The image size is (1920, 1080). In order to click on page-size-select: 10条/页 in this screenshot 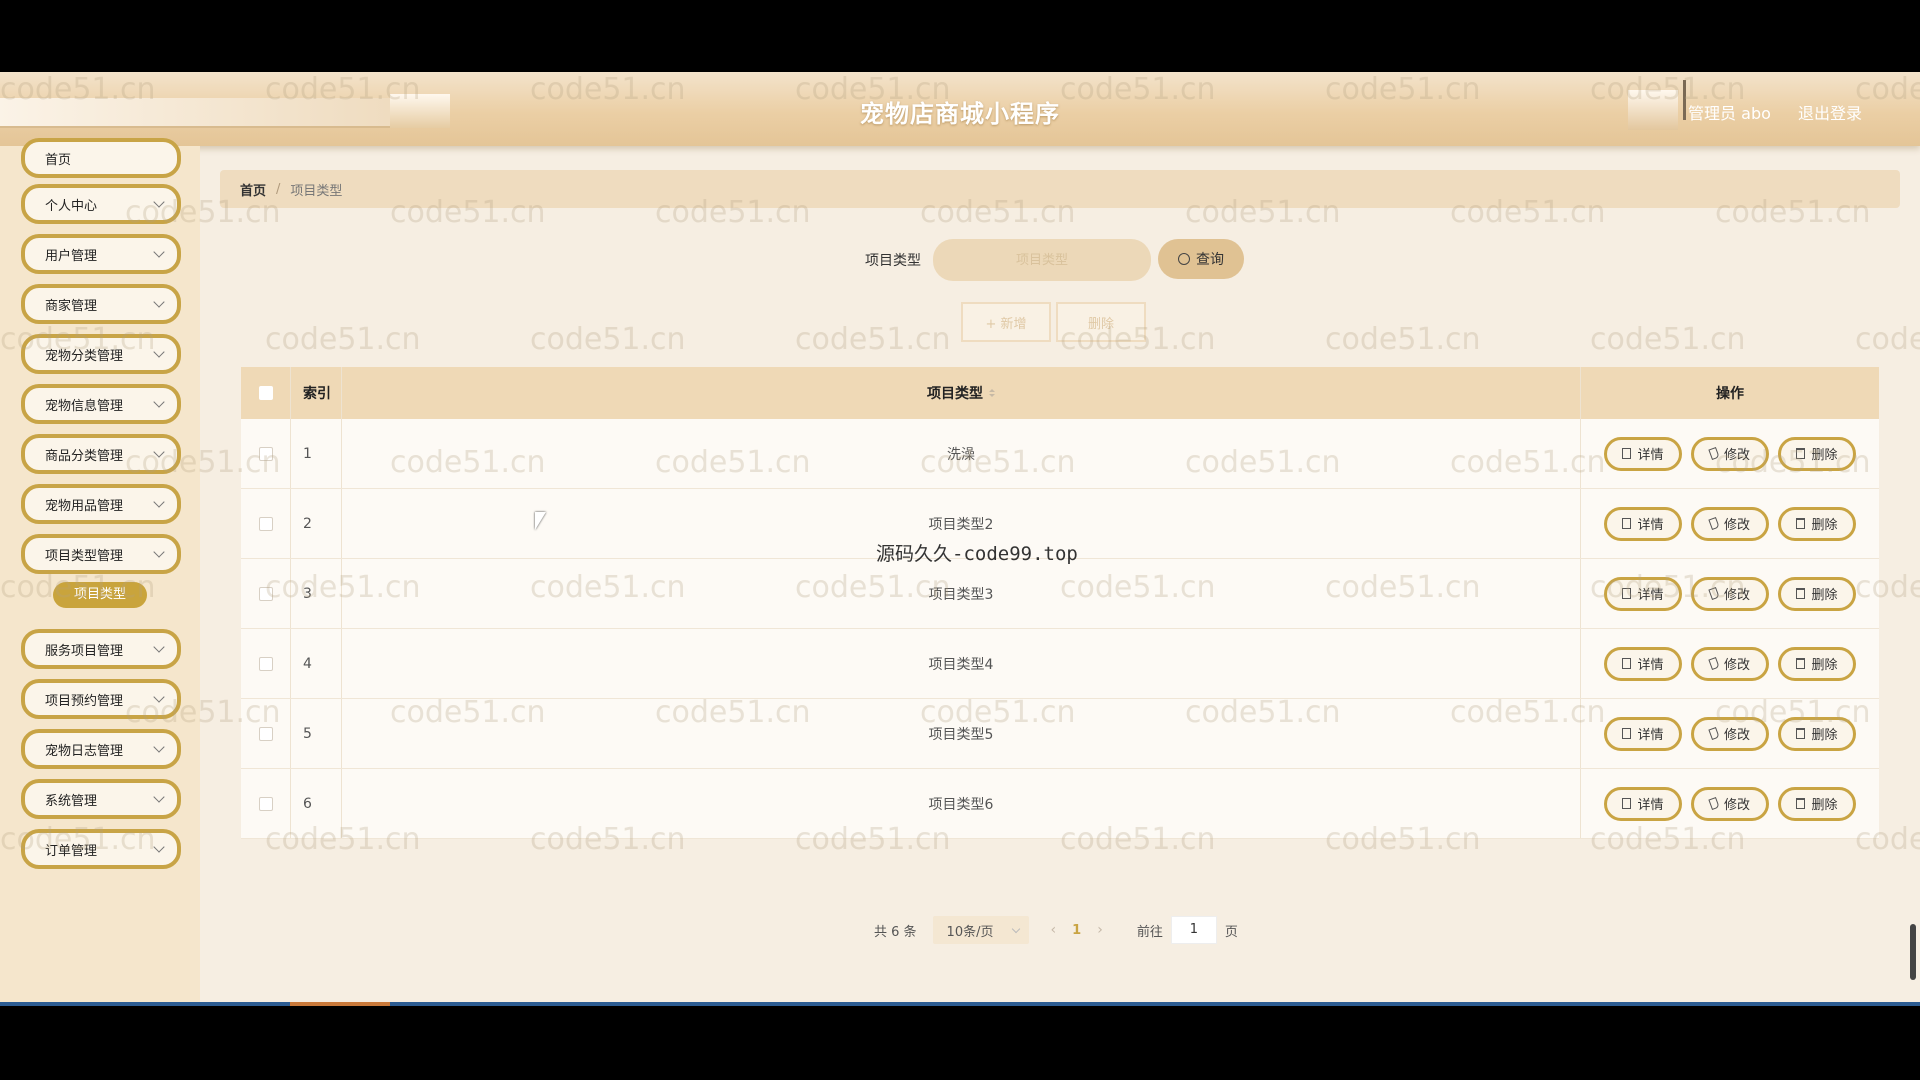, I will do `click(980, 930)`.